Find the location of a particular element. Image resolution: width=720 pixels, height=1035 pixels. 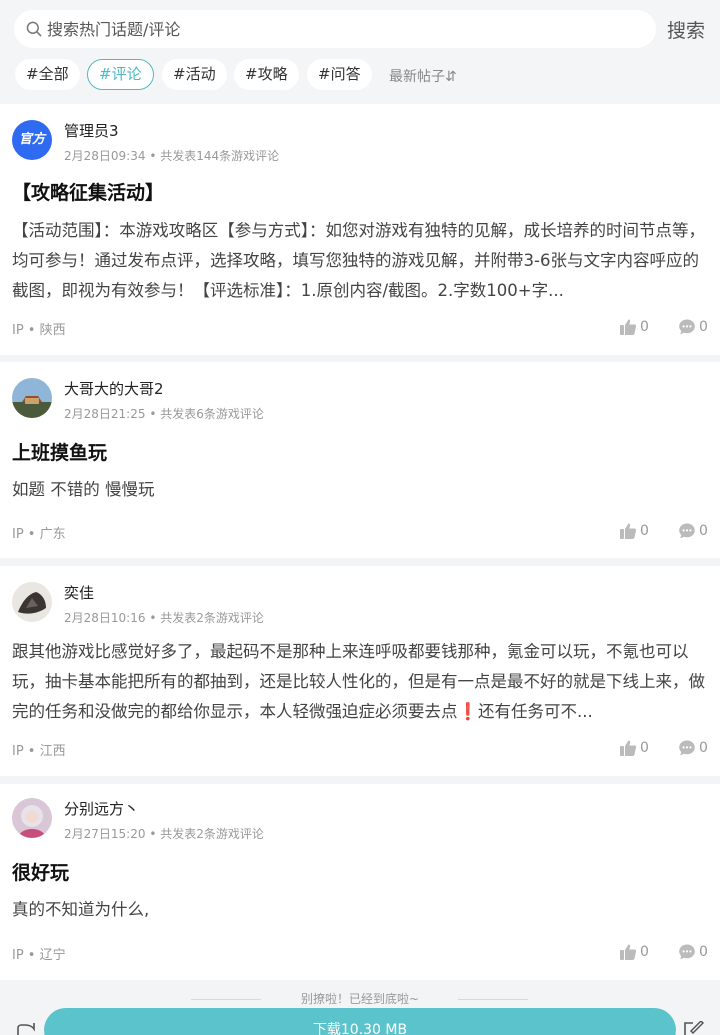

tab-events: #活动 is located at coordinates (194, 74).